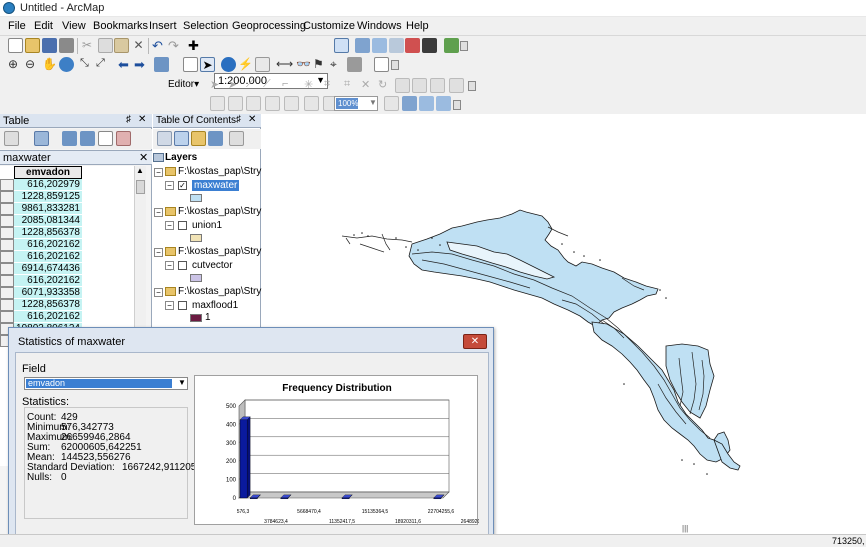 The image size is (866, 547). What do you see at coordinates (419, 85) in the screenshot?
I see `sketch-properties-icon` at bounding box center [419, 85].